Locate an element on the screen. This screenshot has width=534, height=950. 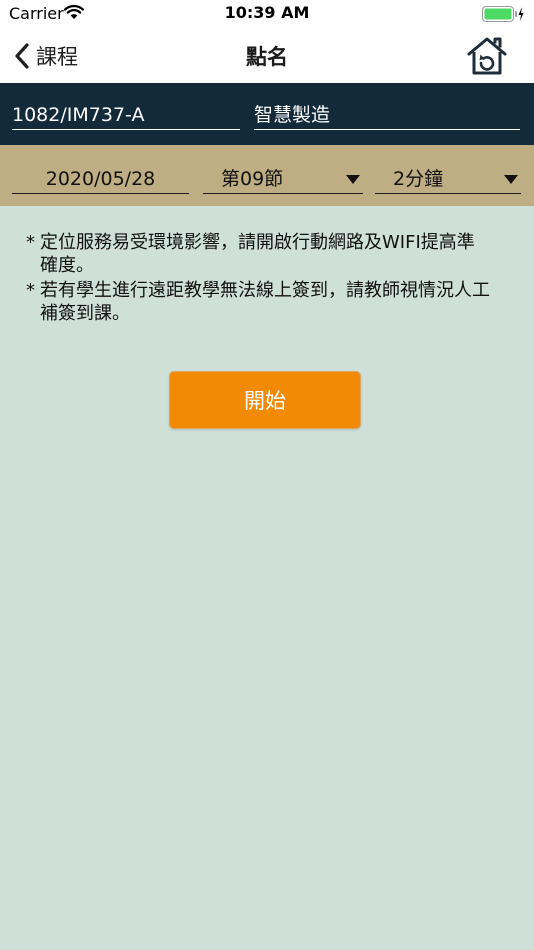
course-band: 1082/IM737-A 智慧製造 is located at coordinates (267, 114).